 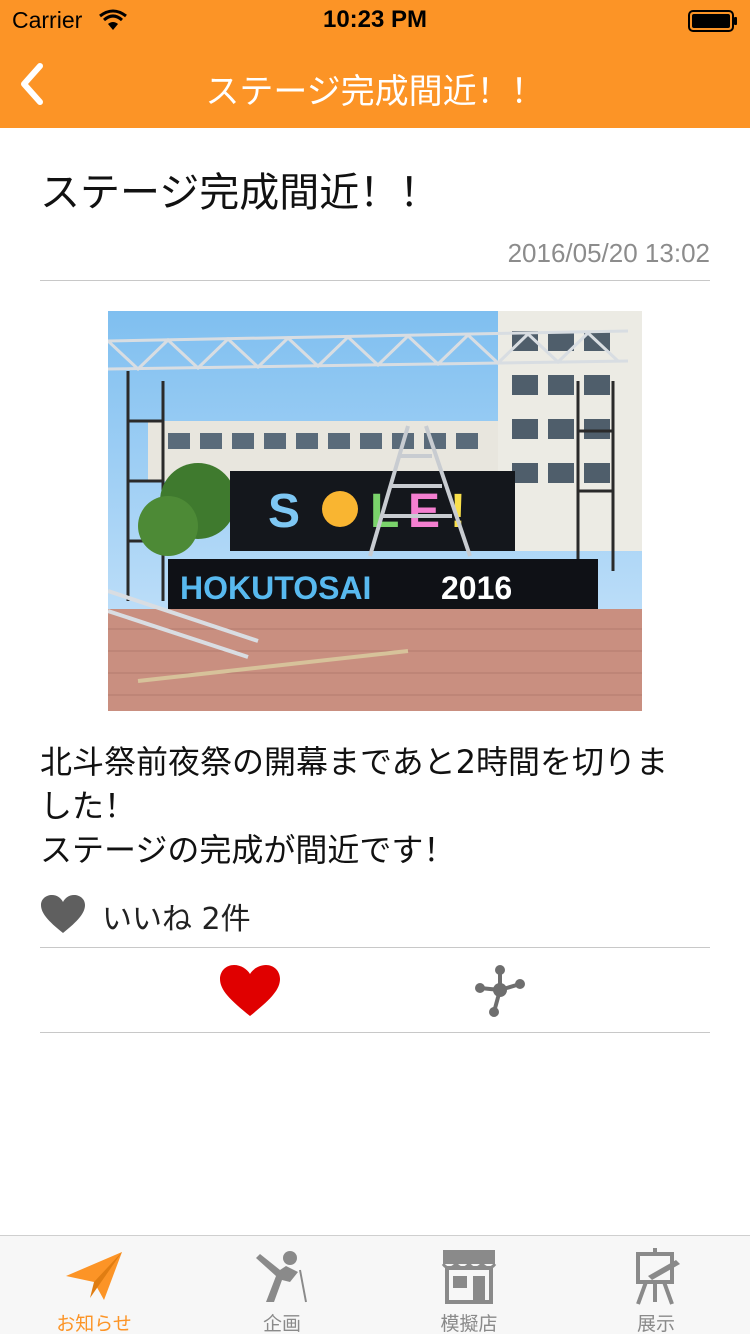 I want to click on share-icon, so click(x=500, y=991).